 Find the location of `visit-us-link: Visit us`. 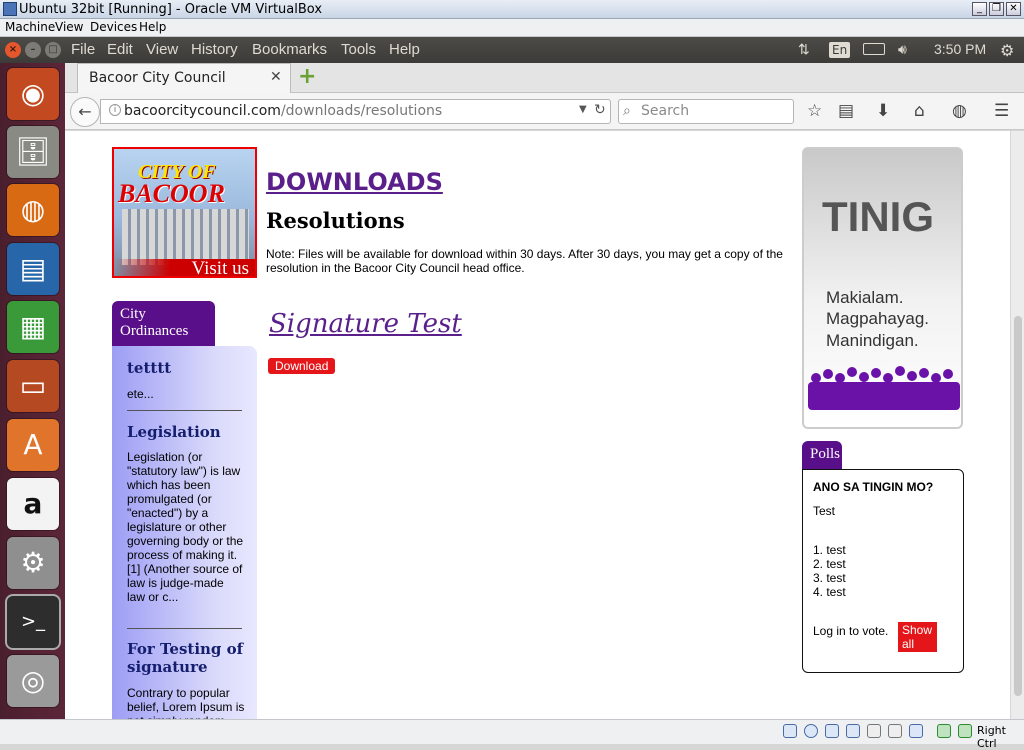

visit-us-link: Visit us is located at coordinates (184, 267).